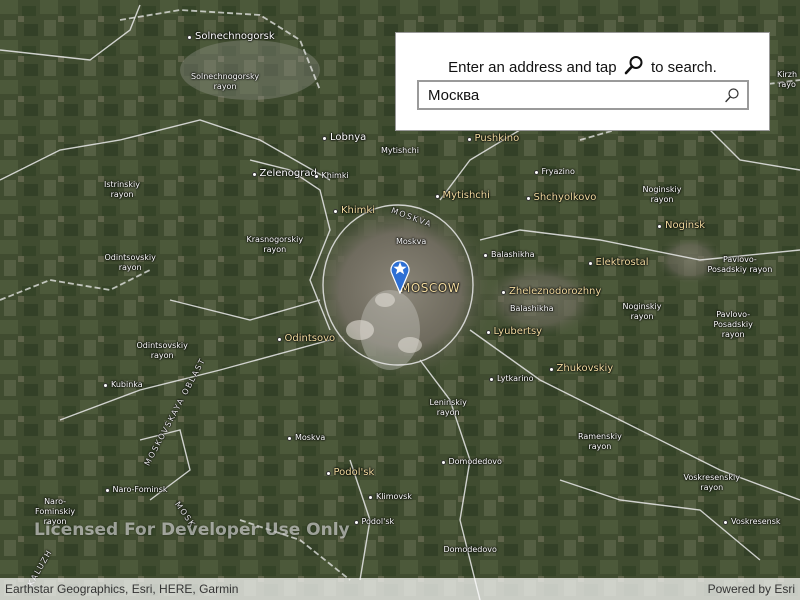 This screenshot has height=600, width=800. I want to click on map-label-ramensky: Ramenskiy rayon, so click(600, 441).